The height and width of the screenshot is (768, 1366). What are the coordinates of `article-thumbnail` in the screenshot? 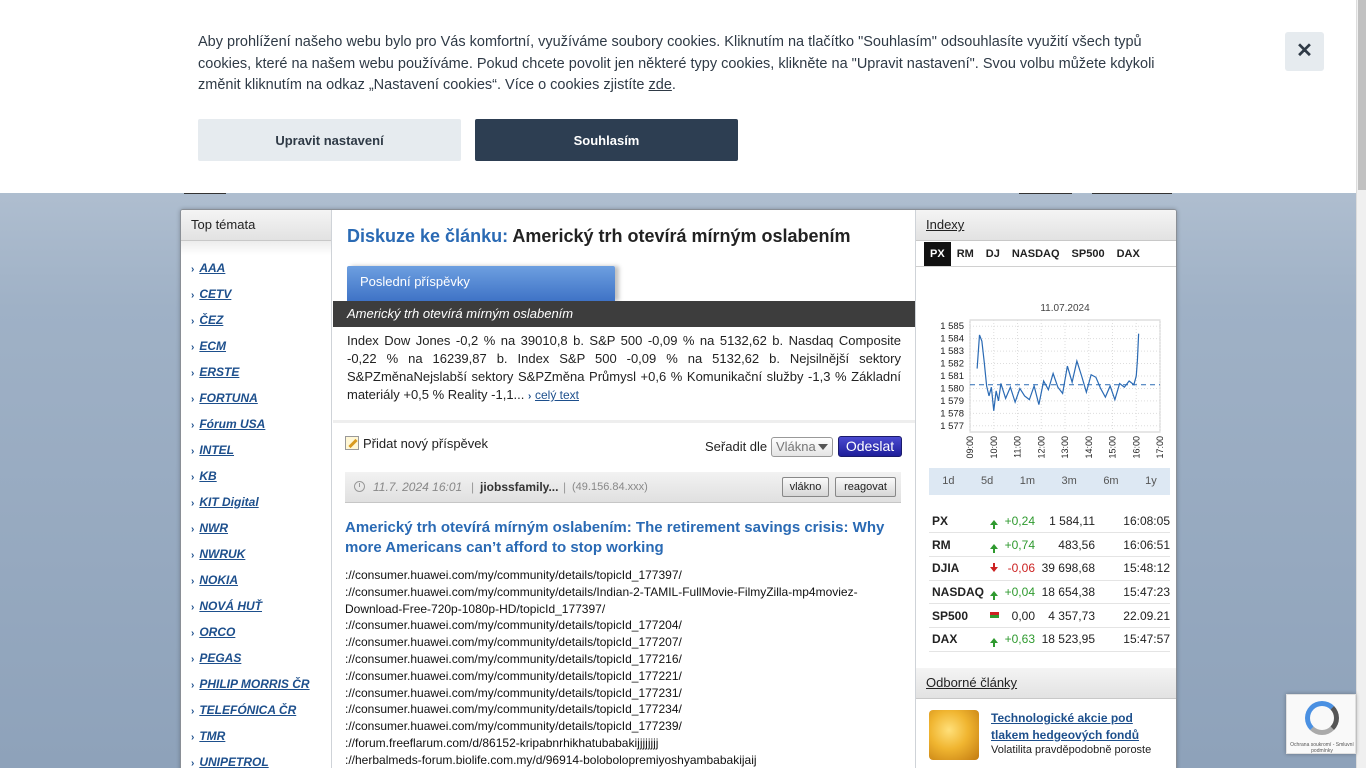 It's located at (954, 735).